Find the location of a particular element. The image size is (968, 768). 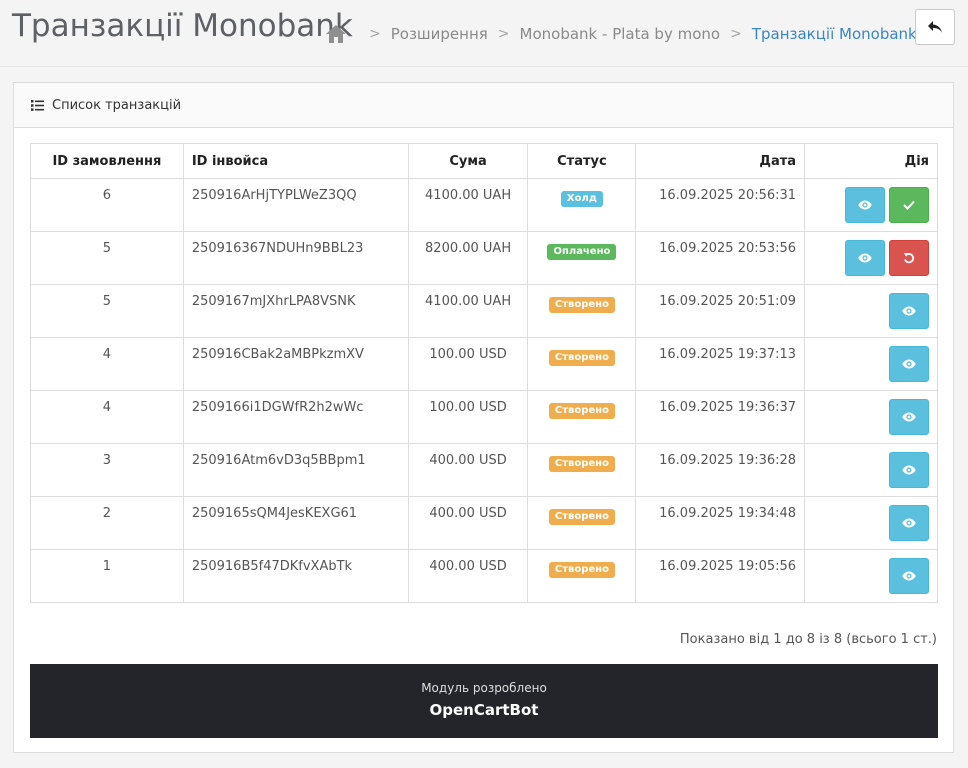

column-header-action: Дія is located at coordinates (871, 161).